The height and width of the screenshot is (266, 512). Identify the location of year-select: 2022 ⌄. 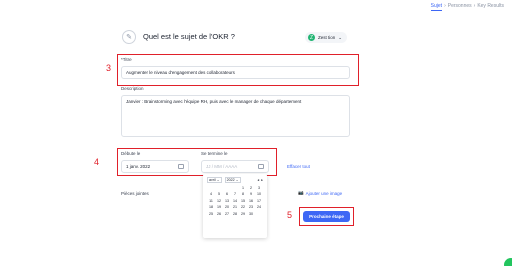
(232, 180).